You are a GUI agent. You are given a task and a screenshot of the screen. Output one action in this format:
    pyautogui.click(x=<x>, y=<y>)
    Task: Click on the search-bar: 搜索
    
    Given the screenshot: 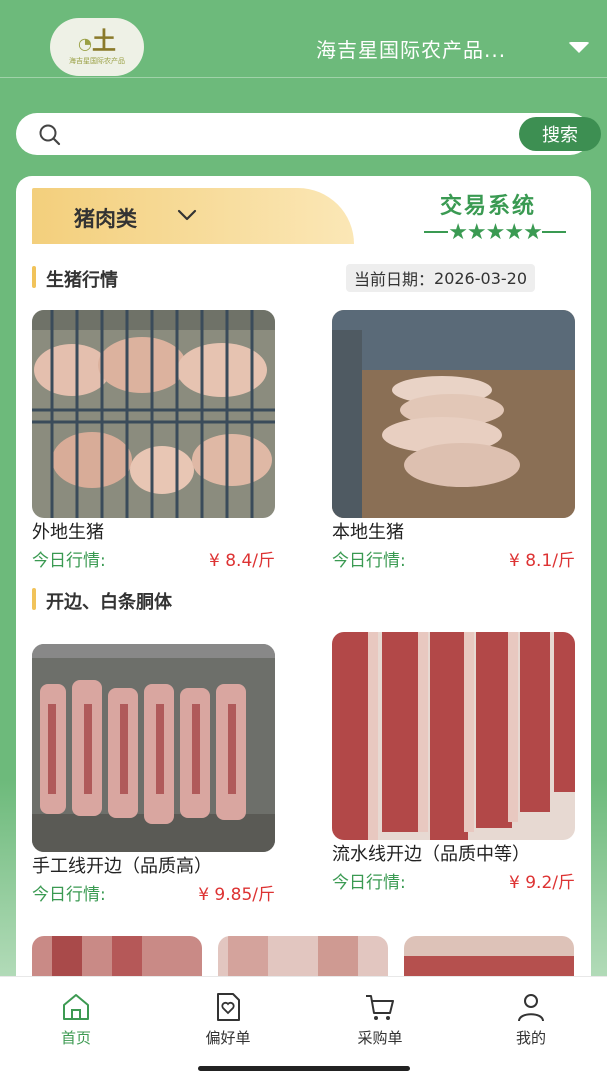 What is the action you would take?
    pyautogui.click(x=308, y=134)
    